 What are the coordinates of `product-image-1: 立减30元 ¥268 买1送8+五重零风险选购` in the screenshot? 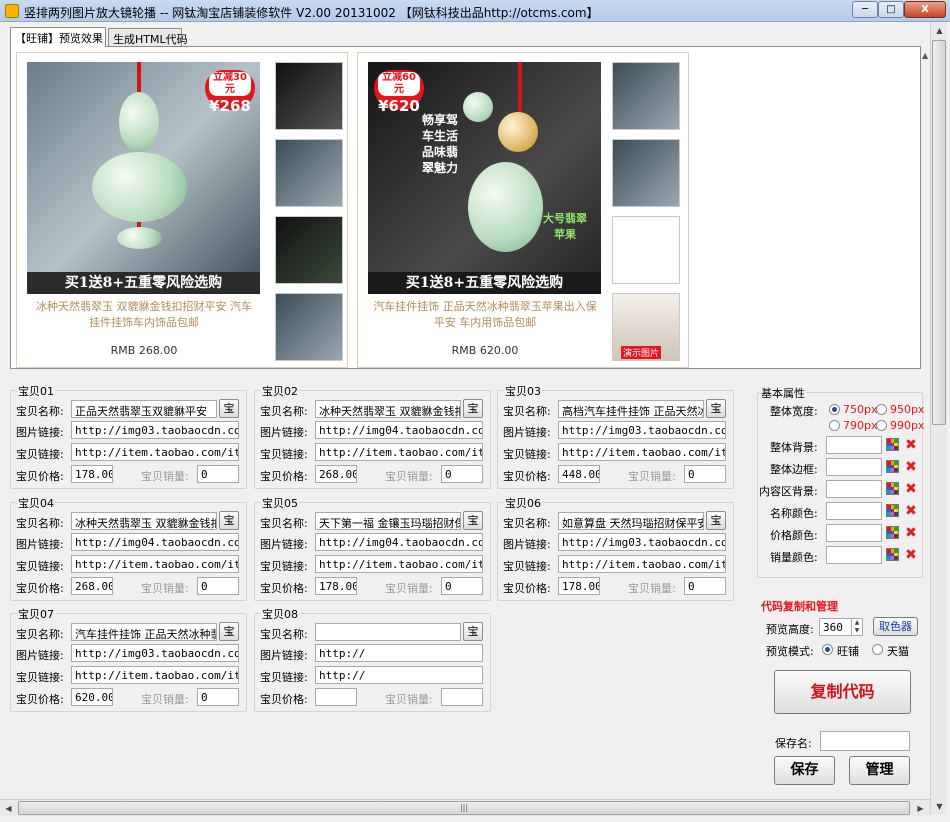 It's located at (143, 178).